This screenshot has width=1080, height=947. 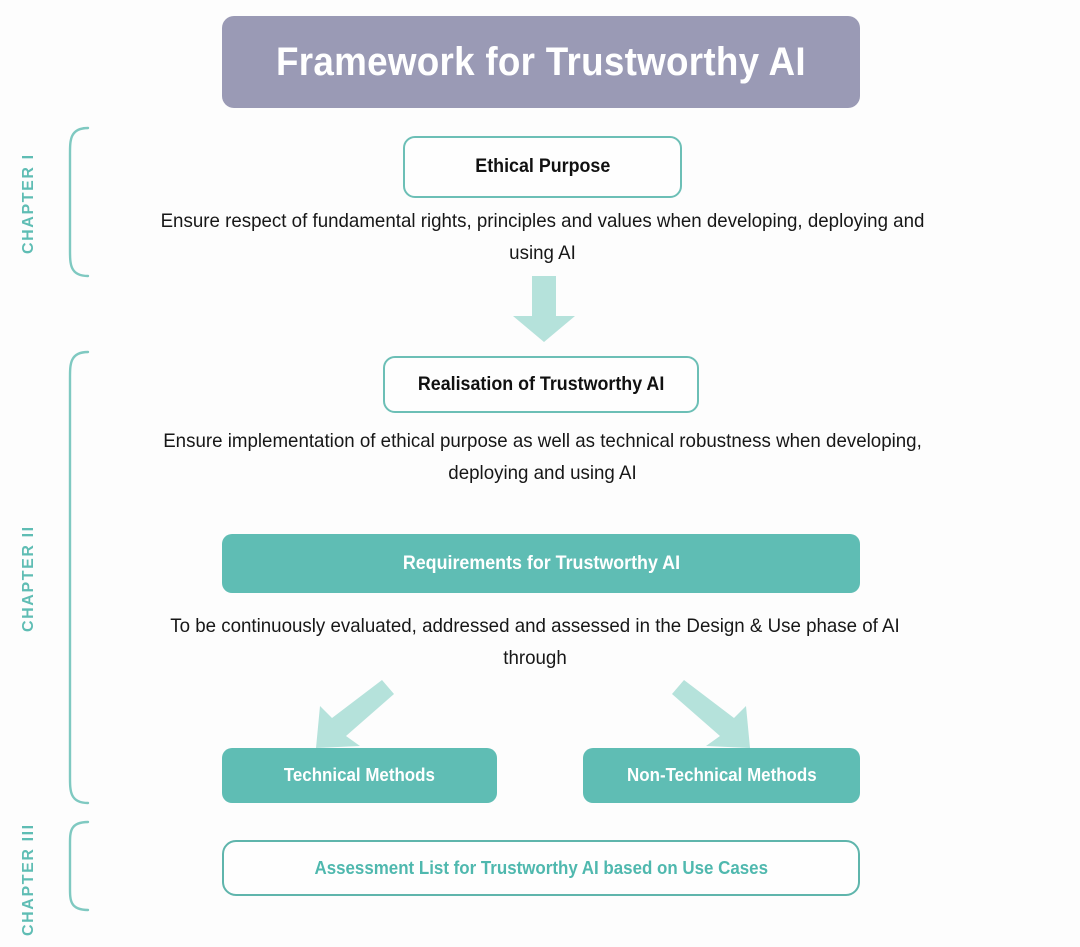 I want to click on node-technical-methods-label: Technical Methods, so click(x=359, y=775).